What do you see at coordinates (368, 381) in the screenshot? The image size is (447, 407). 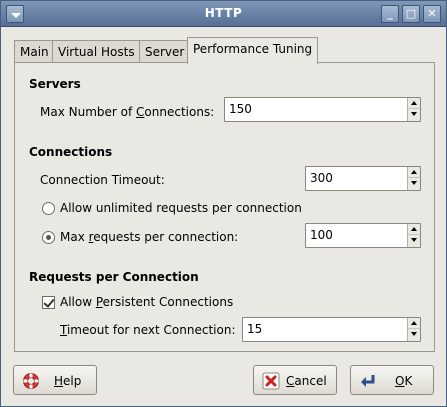 I see `enter-arrow-icon` at bounding box center [368, 381].